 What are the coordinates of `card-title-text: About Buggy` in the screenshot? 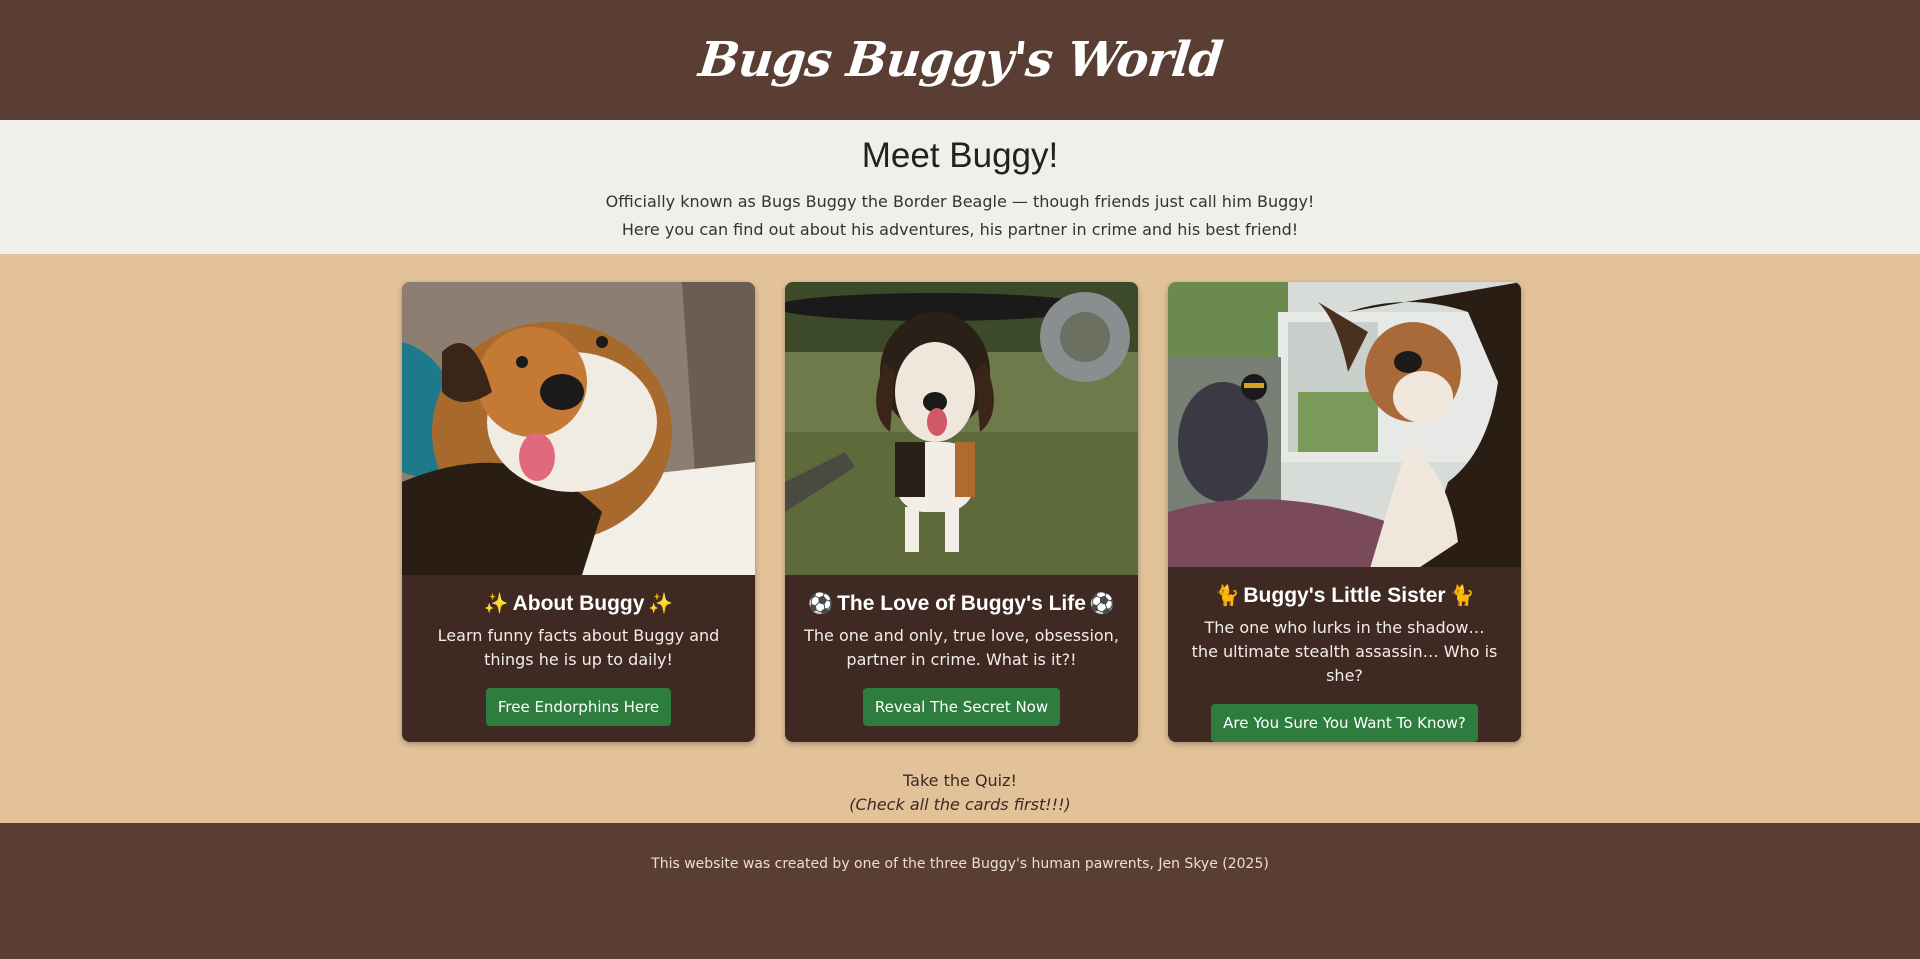 It's located at (578, 603).